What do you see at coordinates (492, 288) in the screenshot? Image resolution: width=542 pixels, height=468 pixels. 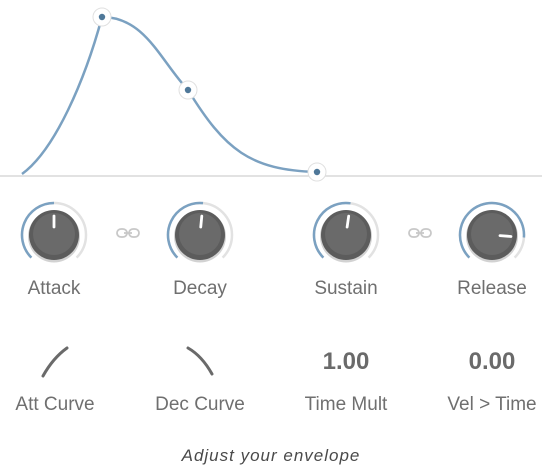 I see `release-label: Release` at bounding box center [492, 288].